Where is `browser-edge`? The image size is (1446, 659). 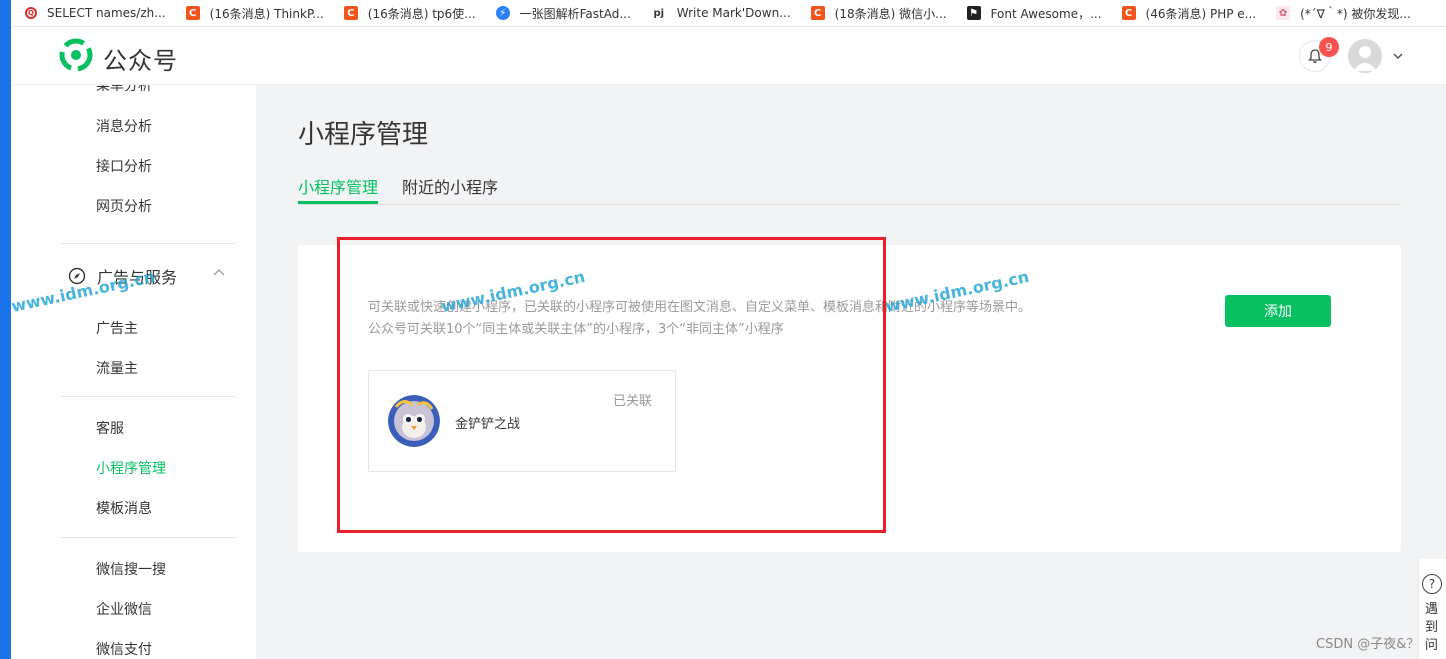
browser-edge is located at coordinates (5, 329).